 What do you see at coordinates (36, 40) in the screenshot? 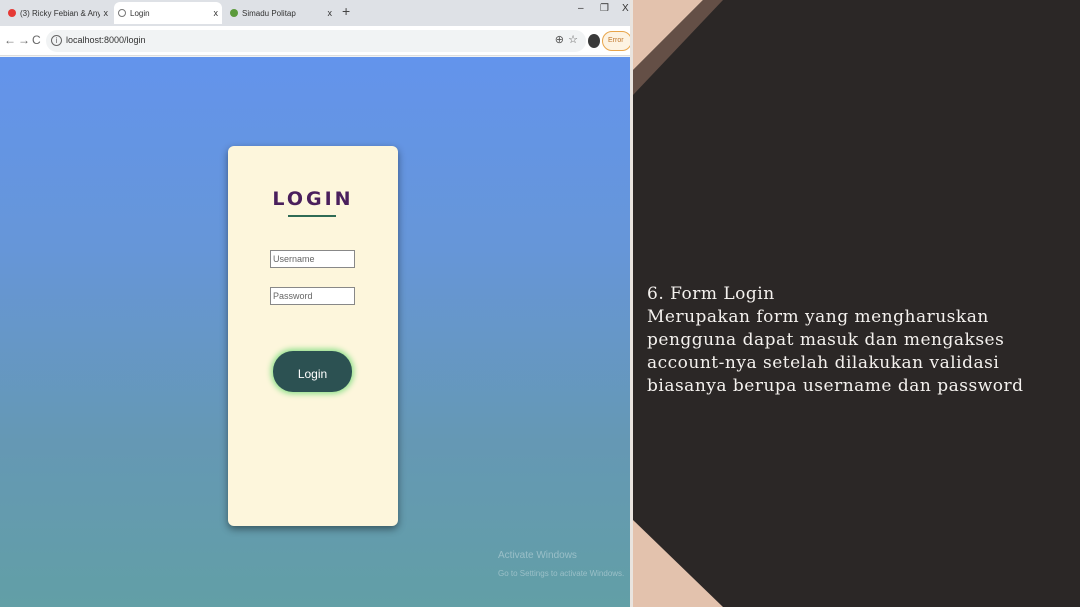
I see `reload-button: C` at bounding box center [36, 40].